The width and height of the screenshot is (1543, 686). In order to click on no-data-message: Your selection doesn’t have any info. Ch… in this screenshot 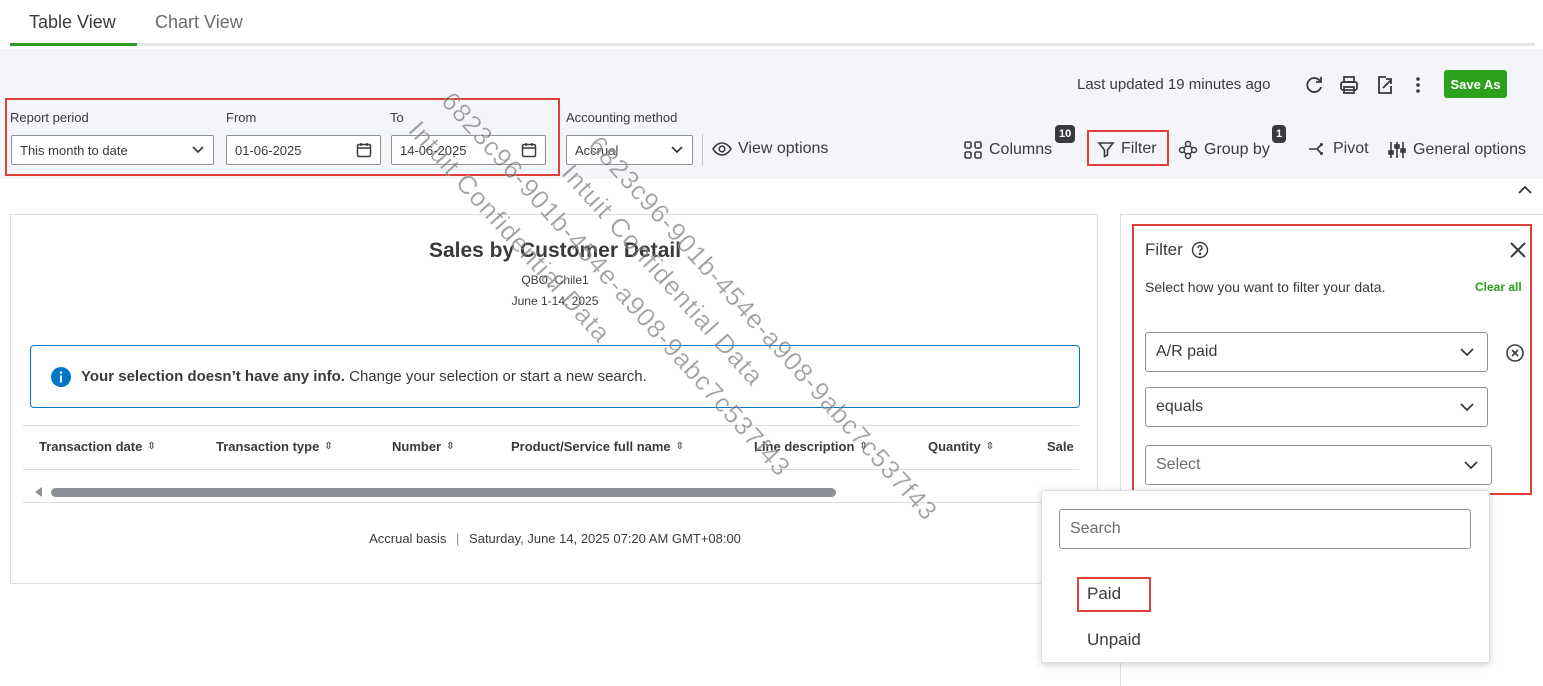, I will do `click(555, 376)`.